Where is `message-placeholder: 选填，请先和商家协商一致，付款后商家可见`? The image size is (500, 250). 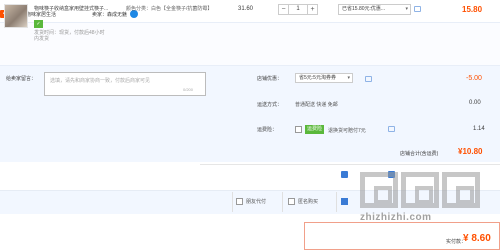 message-placeholder: 选填，请先和商家协商一致，付款后商家可见 is located at coordinates (100, 81).